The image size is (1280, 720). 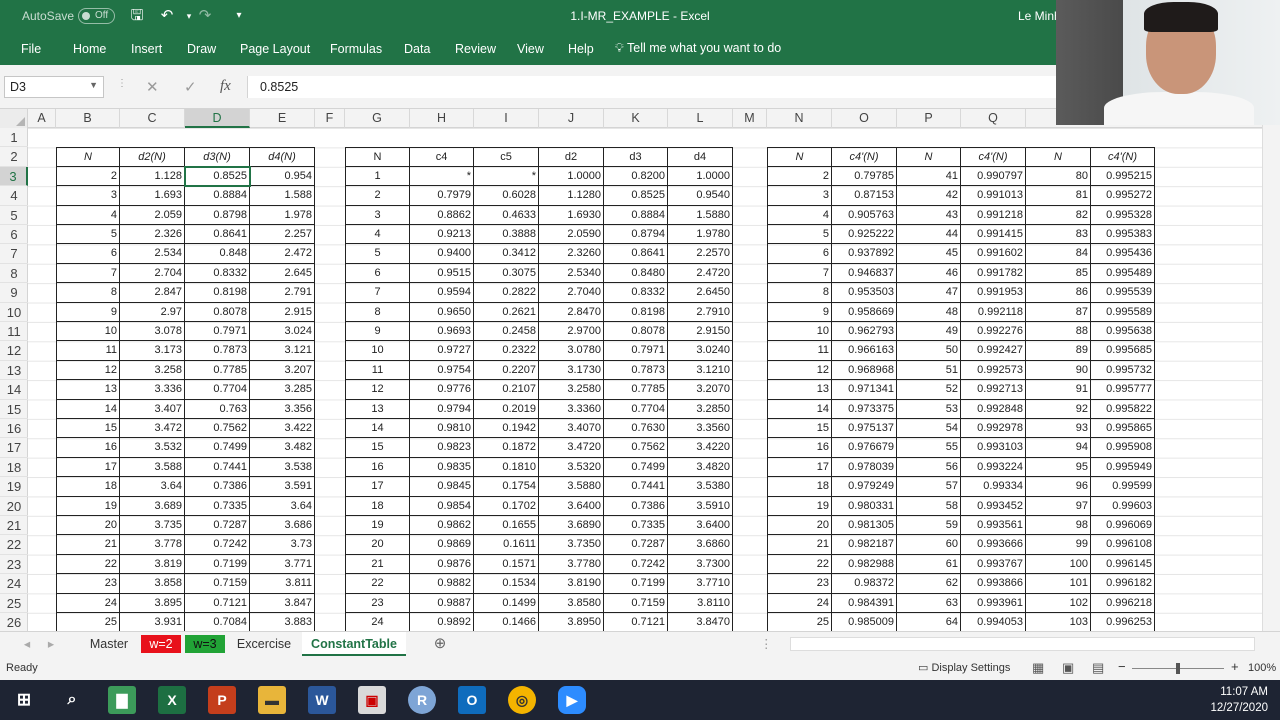 What do you see at coordinates (1235, 666) in the screenshot?
I see `zoom-in-icon: +` at bounding box center [1235, 666].